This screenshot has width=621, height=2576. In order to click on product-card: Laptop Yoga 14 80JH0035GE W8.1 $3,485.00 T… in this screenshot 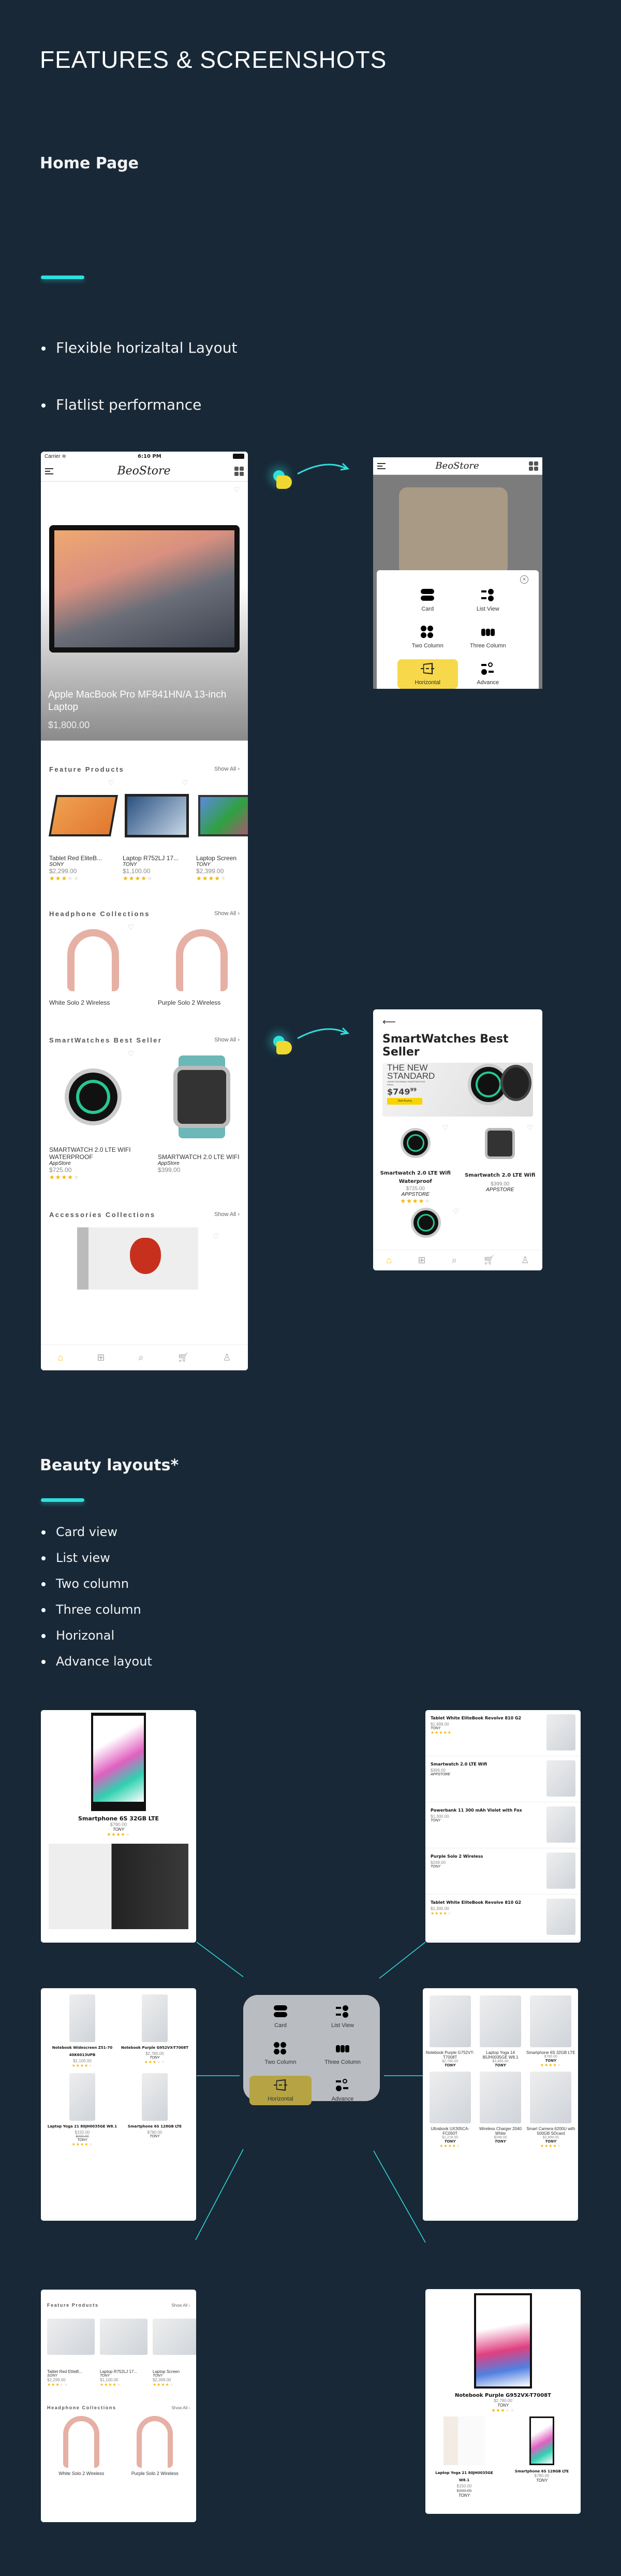, I will do `click(500, 2031)`.